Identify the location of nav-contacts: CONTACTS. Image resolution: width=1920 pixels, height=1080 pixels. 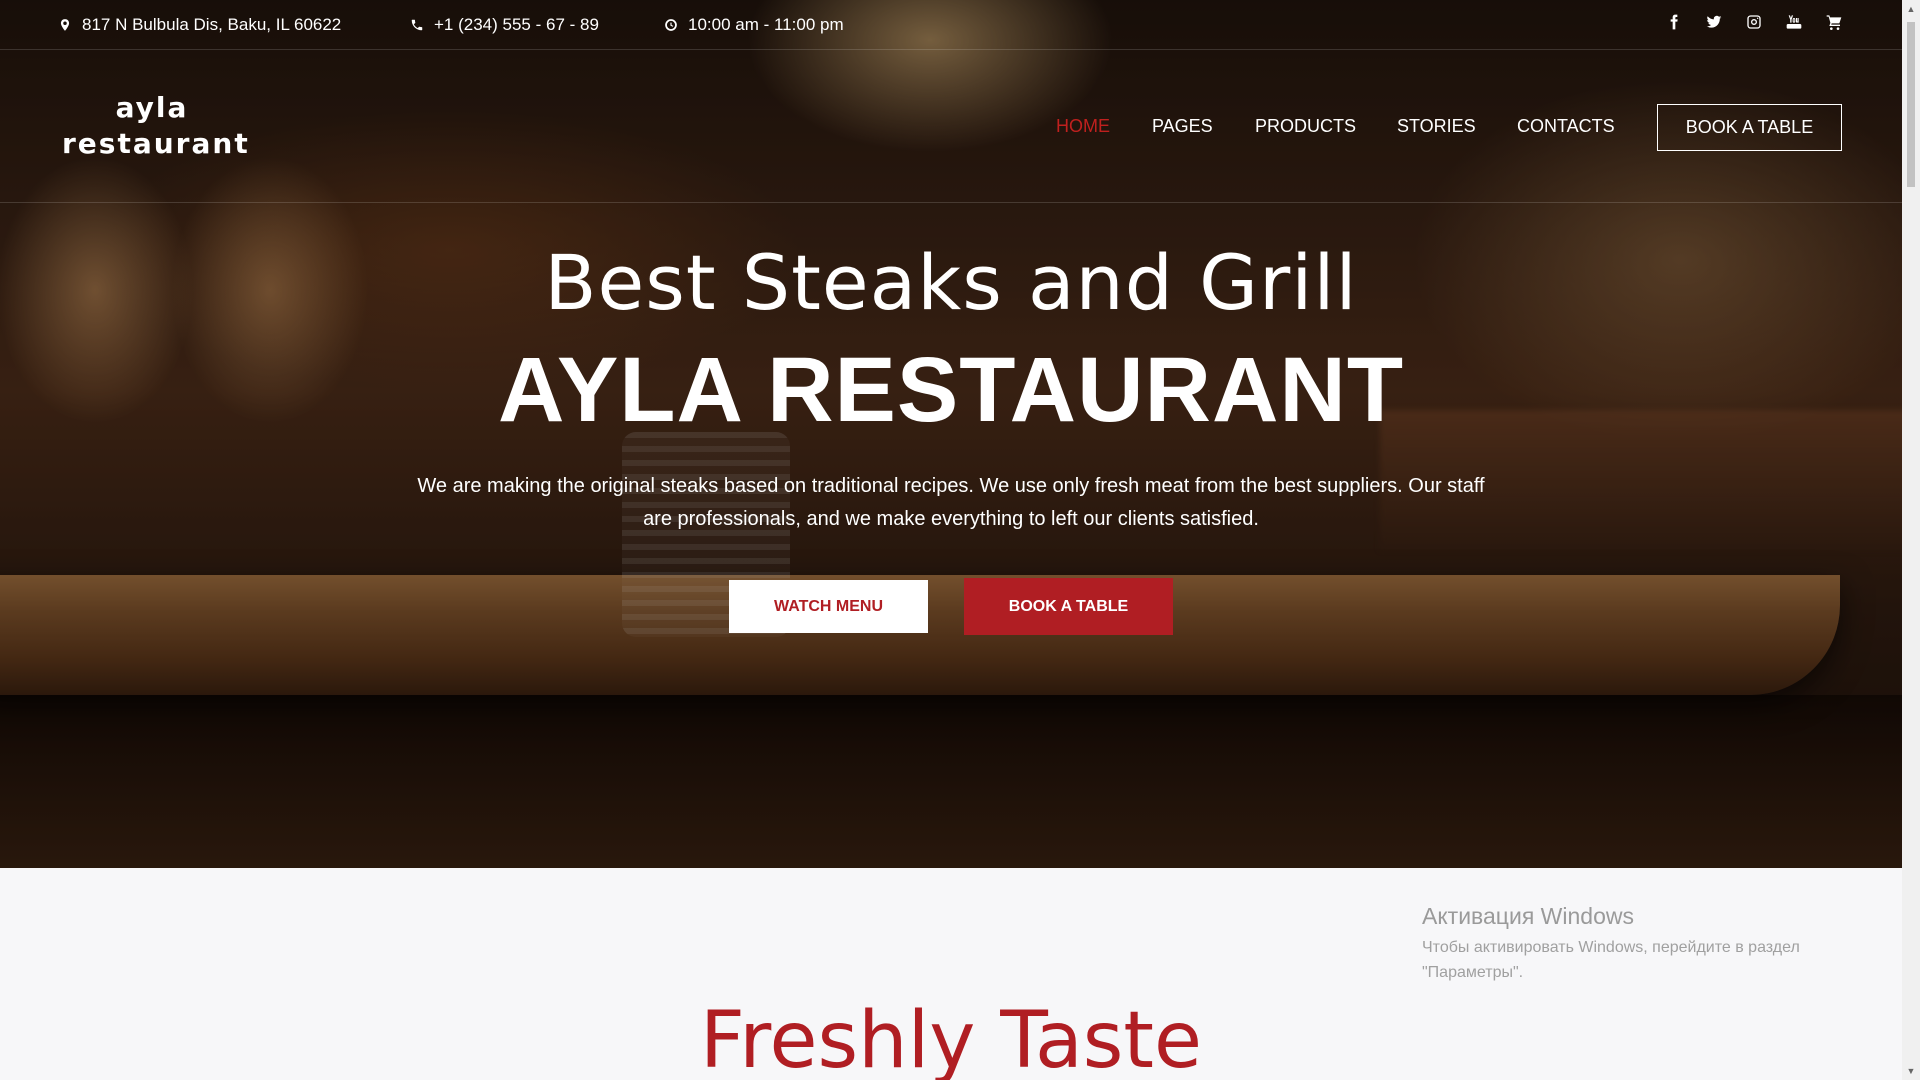
(1566, 126).